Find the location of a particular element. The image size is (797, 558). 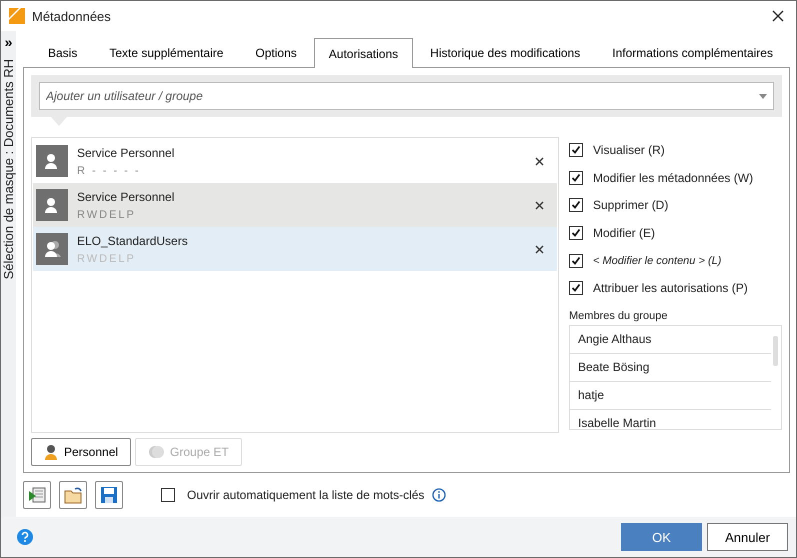

entry-row: Service Personnel R - - - - - is located at coordinates (295, 161).